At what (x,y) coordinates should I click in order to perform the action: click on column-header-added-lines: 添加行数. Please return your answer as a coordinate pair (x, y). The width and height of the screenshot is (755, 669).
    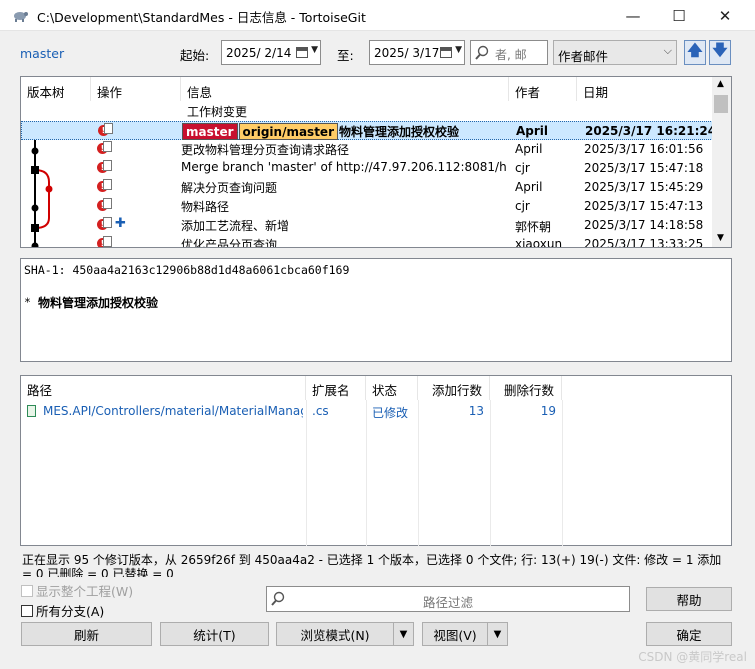
    Looking at the image, I should click on (454, 388).